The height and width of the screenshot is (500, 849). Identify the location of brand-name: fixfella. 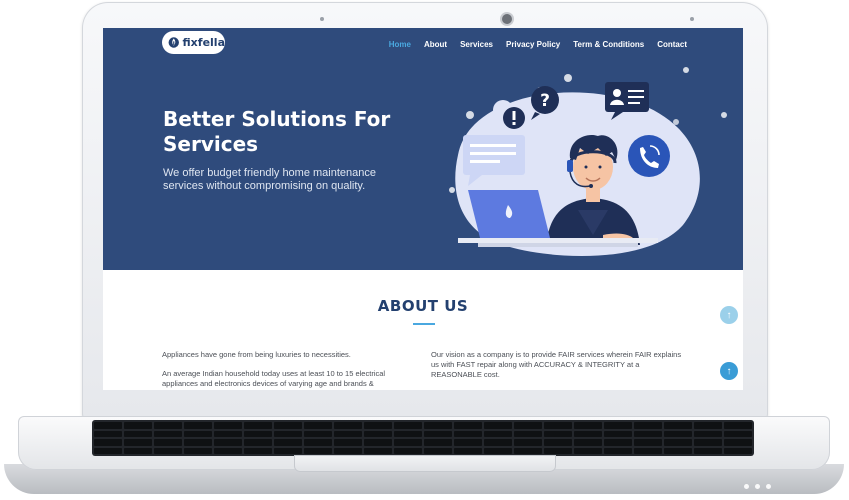
(203, 42).